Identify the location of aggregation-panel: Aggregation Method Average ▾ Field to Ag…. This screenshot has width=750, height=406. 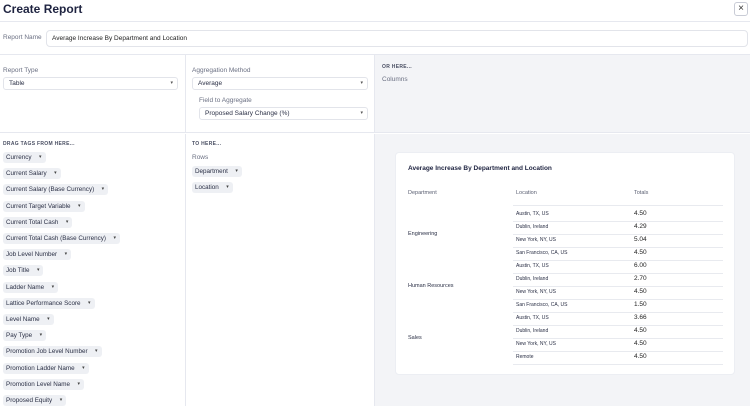
(280, 93).